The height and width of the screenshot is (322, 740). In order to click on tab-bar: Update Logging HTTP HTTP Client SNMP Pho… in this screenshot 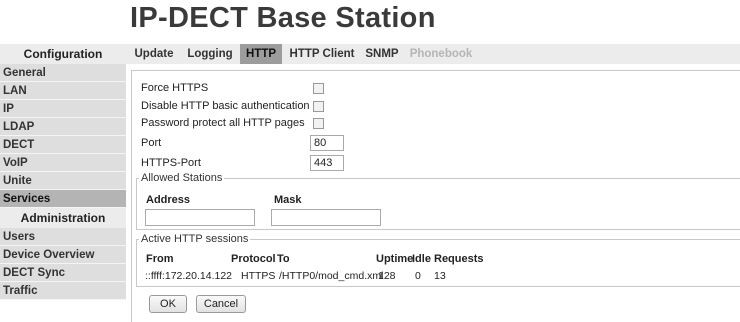, I will do `click(433, 54)`.